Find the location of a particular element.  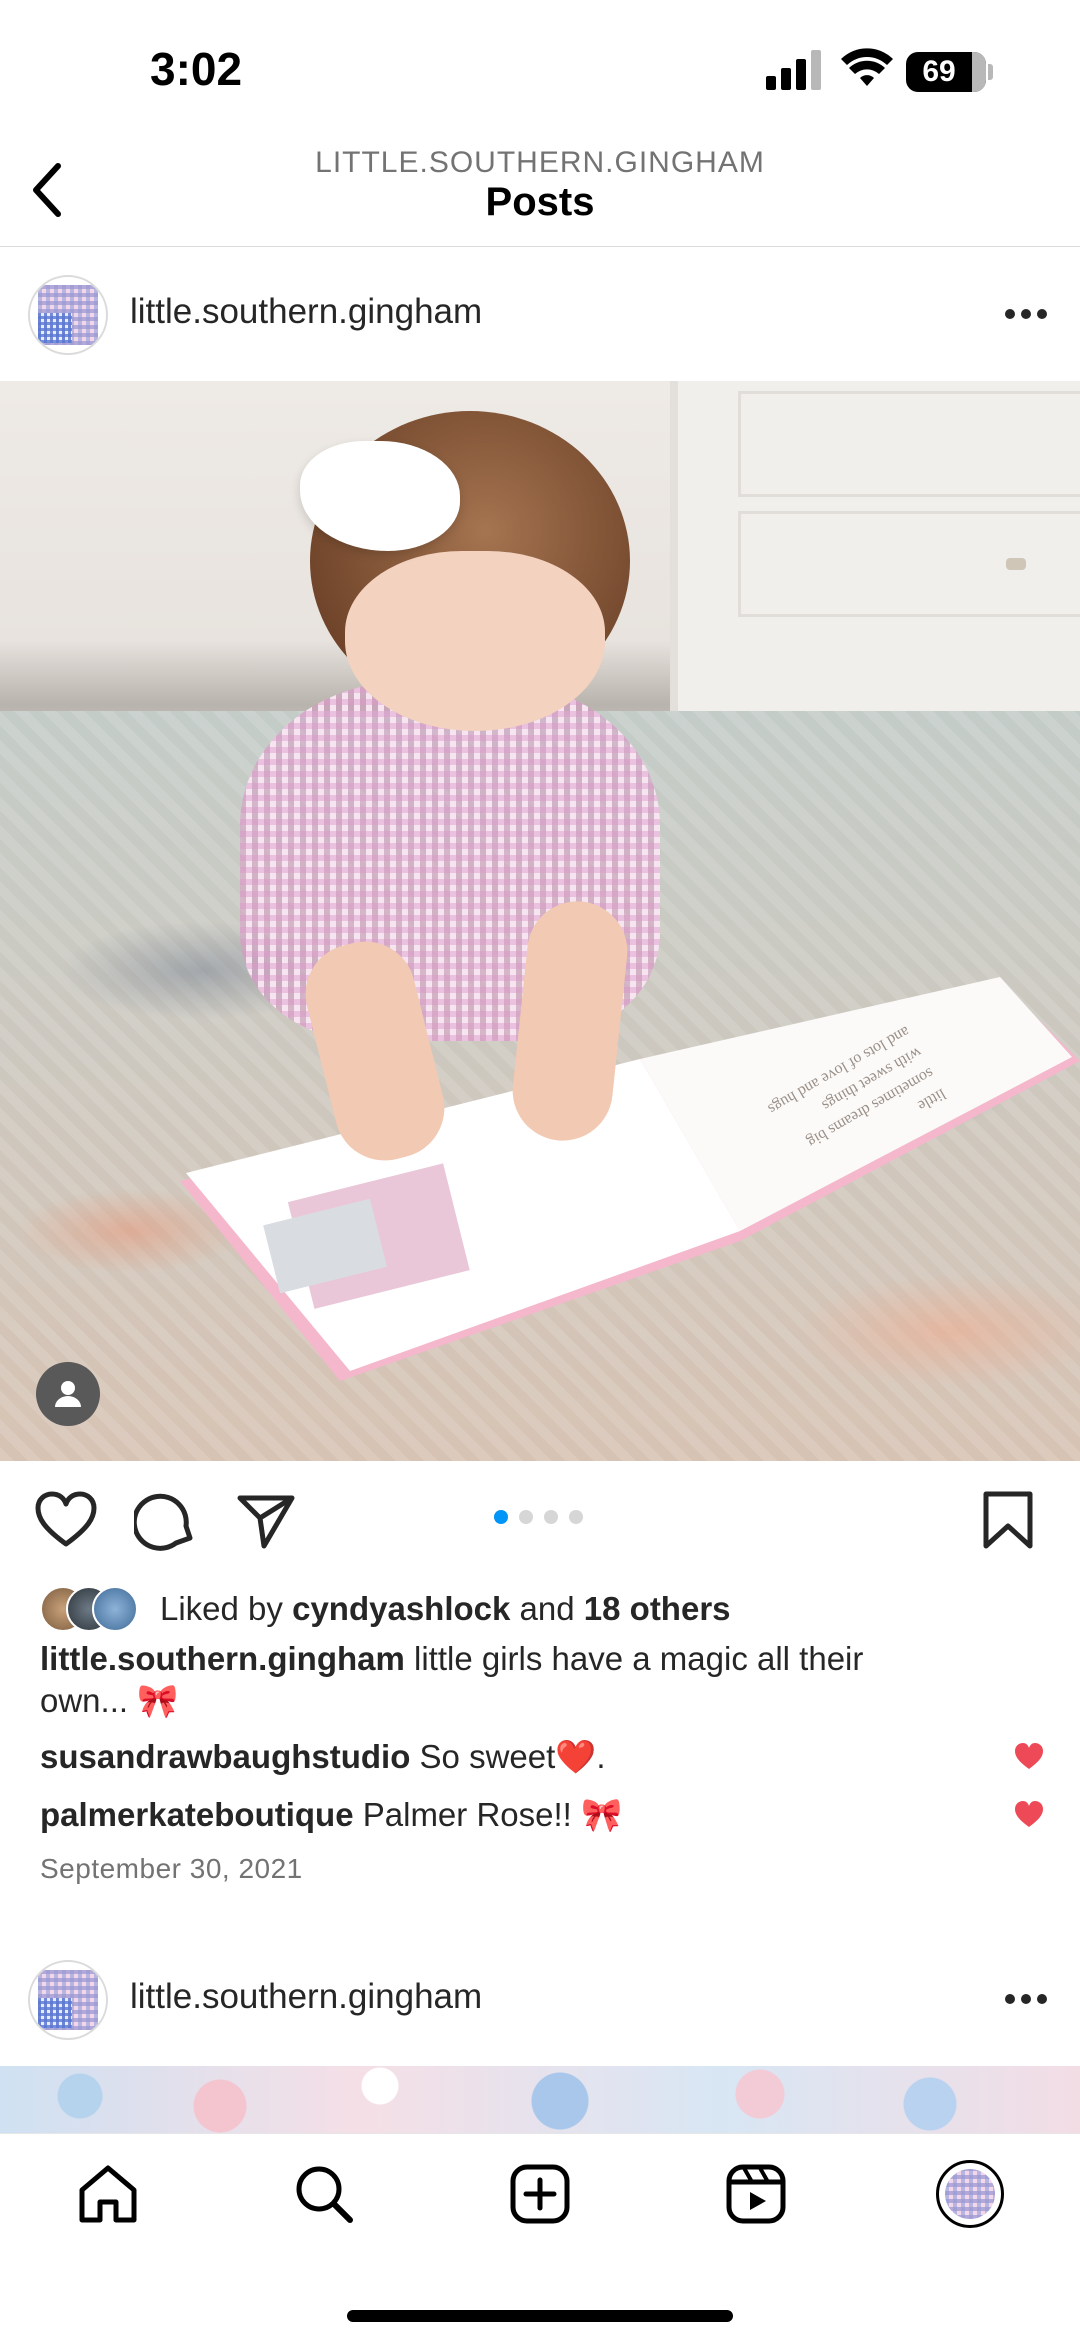

page-title: Posts is located at coordinates (540, 202).